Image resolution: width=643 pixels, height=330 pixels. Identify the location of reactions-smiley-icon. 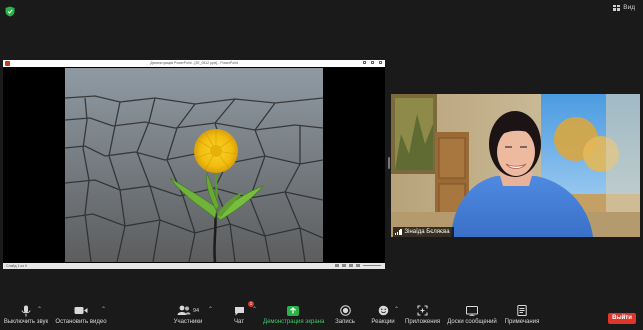
(383, 310).